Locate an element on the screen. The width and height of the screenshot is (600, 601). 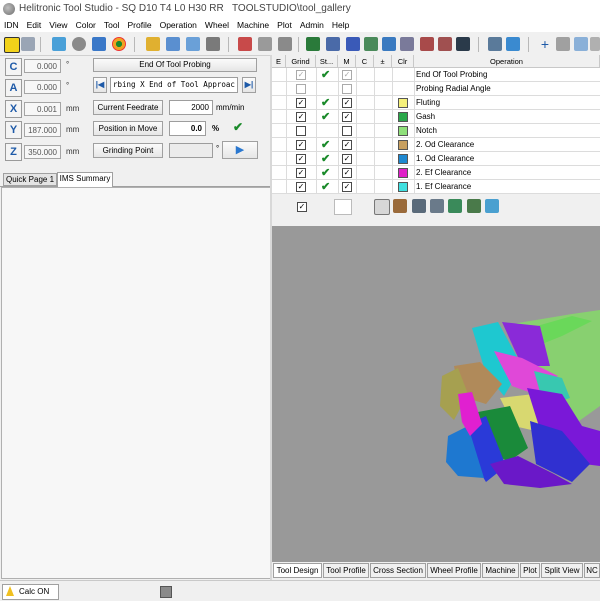
zoom-icon is located at coordinates (333, 44).